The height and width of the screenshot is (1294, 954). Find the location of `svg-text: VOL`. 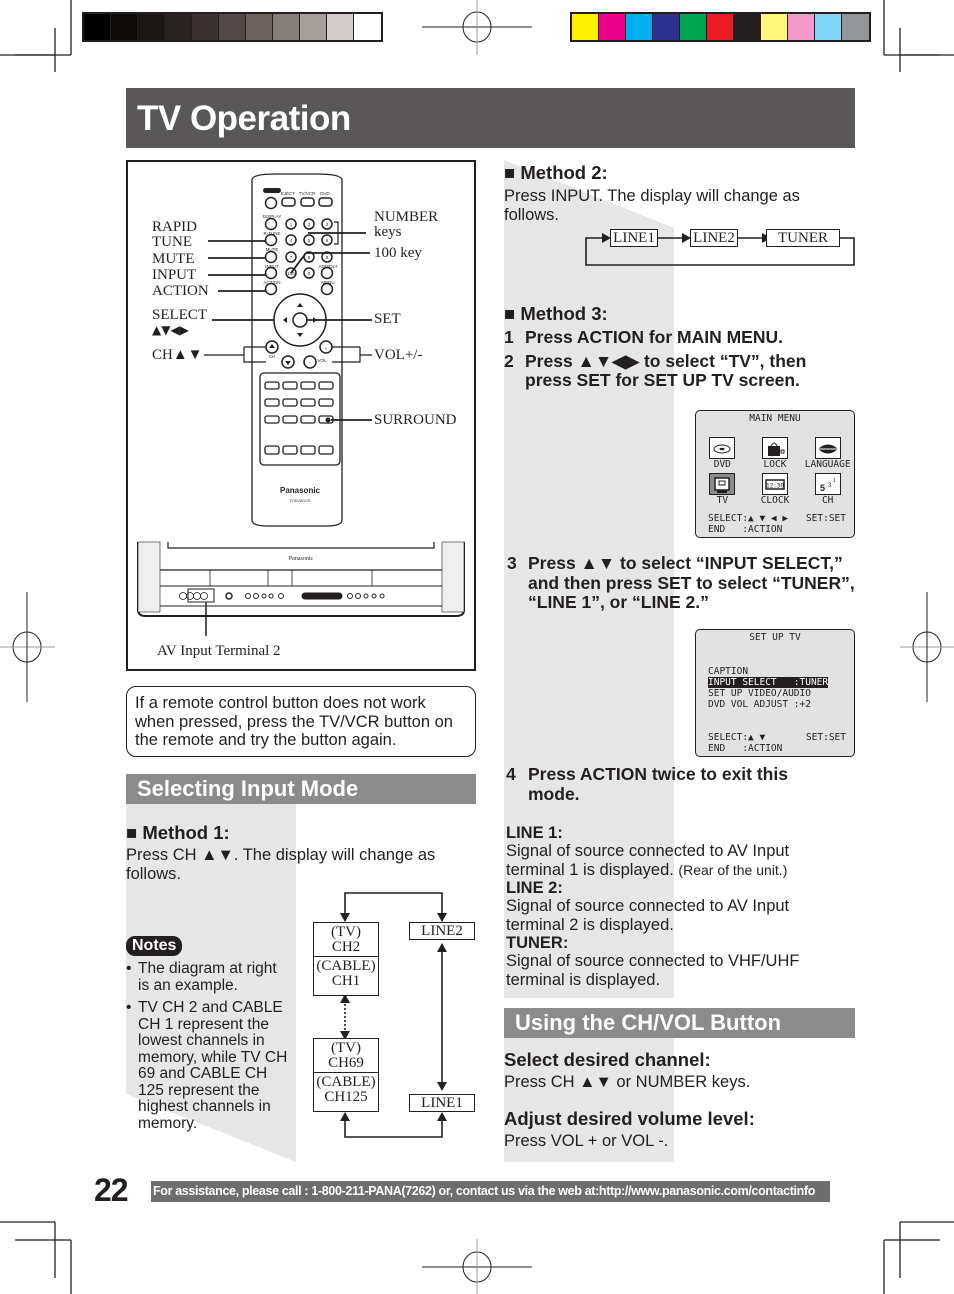

svg-text: VOL is located at coordinates (322, 360).